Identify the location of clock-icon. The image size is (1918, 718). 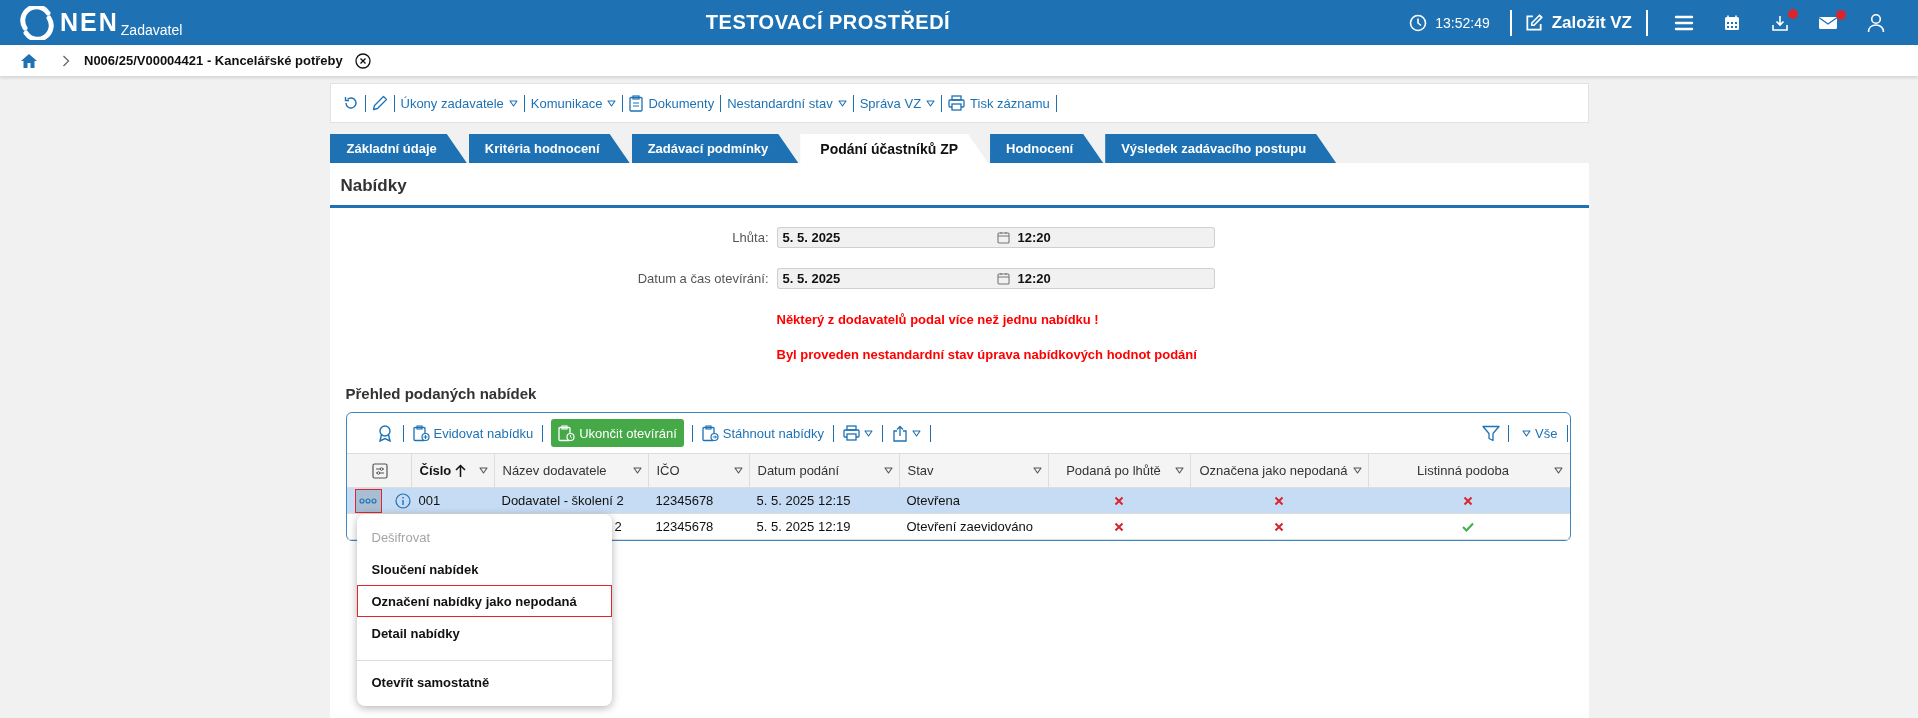
(1418, 22).